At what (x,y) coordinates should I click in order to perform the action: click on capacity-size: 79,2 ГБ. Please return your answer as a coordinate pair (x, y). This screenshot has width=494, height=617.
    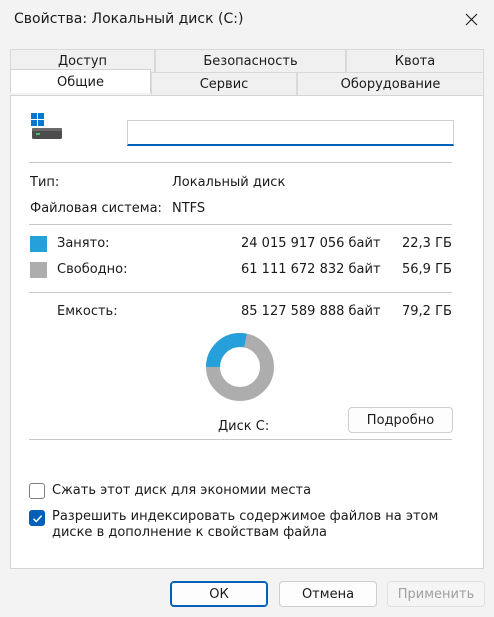
    Looking at the image, I should click on (427, 311).